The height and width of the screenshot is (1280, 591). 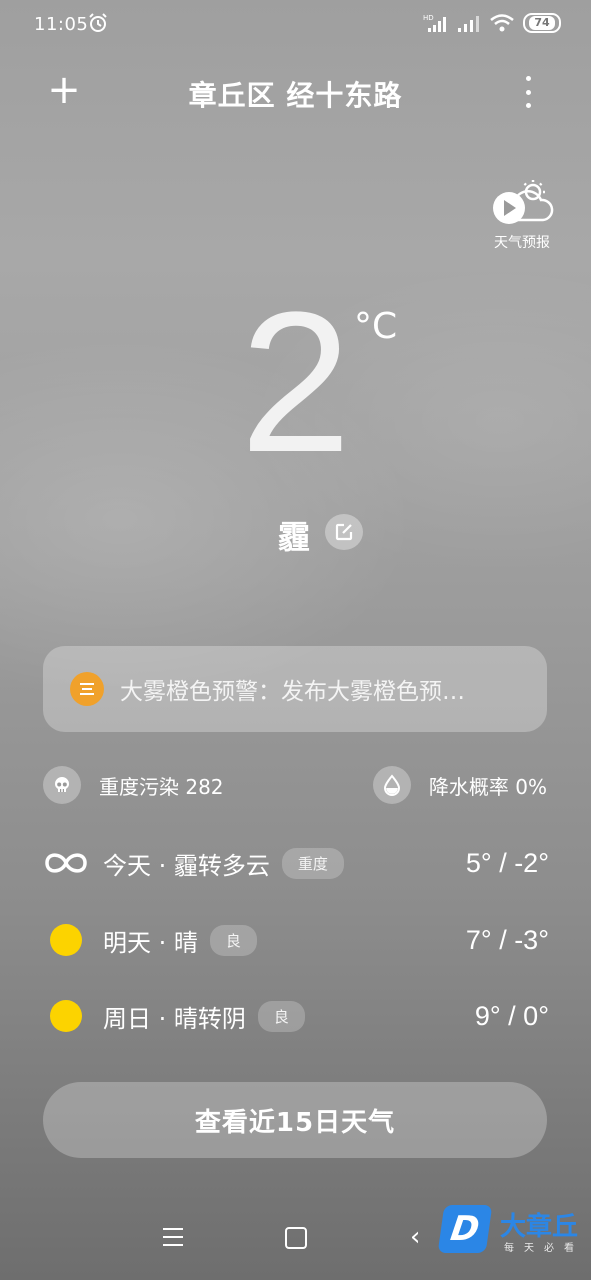 I want to click on air-quality: 重度污染 282, so click(x=133, y=785).